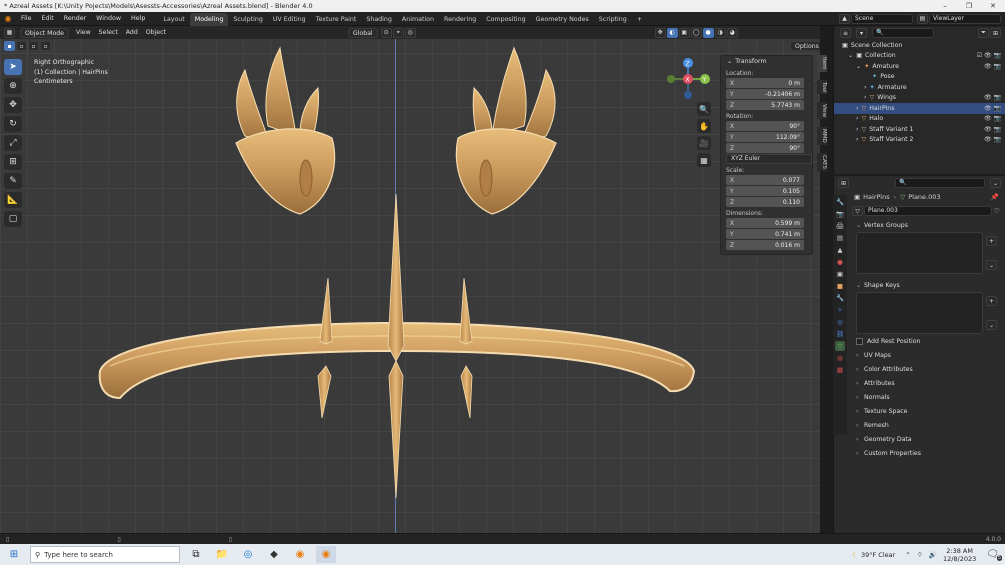 This screenshot has width=1005, height=565. I want to click on properties-options-icon: ⌄, so click(995, 183).